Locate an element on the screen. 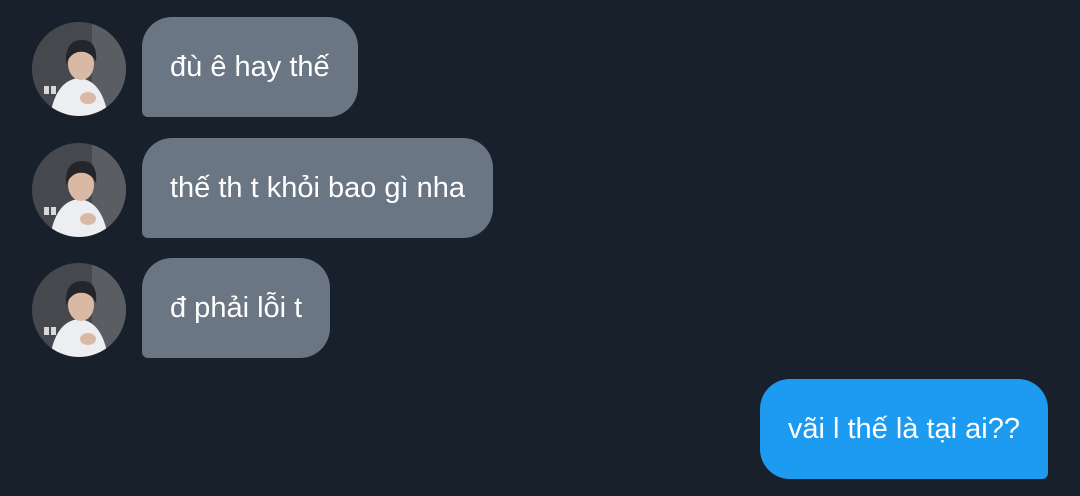  incoming-message-bubble: đ phải lỗi t is located at coordinates (236, 308).